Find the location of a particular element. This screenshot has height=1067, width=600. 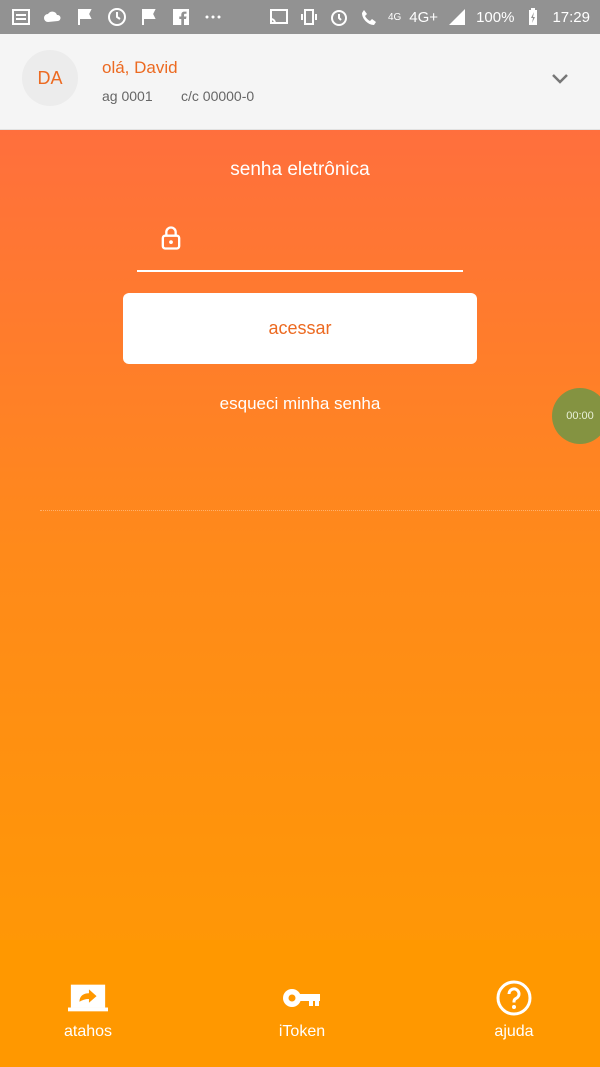

network-plus: 4G+ is located at coordinates (424, 17).